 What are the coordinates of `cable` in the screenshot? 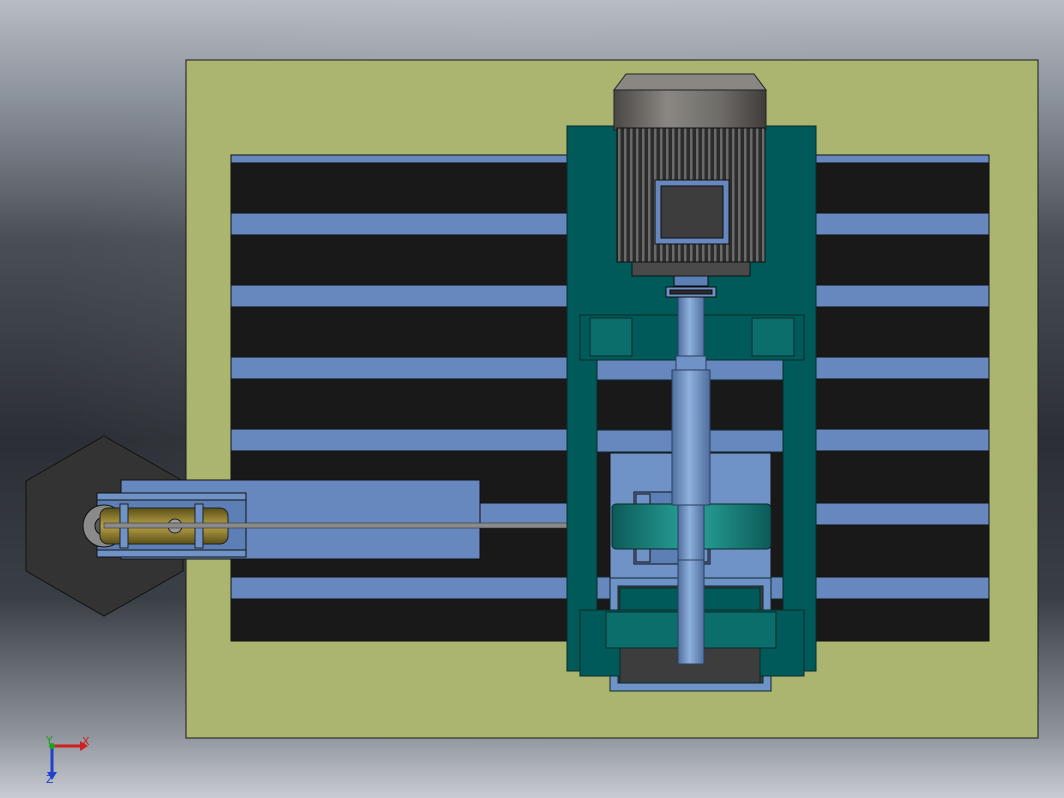 It's located at (359, 525).